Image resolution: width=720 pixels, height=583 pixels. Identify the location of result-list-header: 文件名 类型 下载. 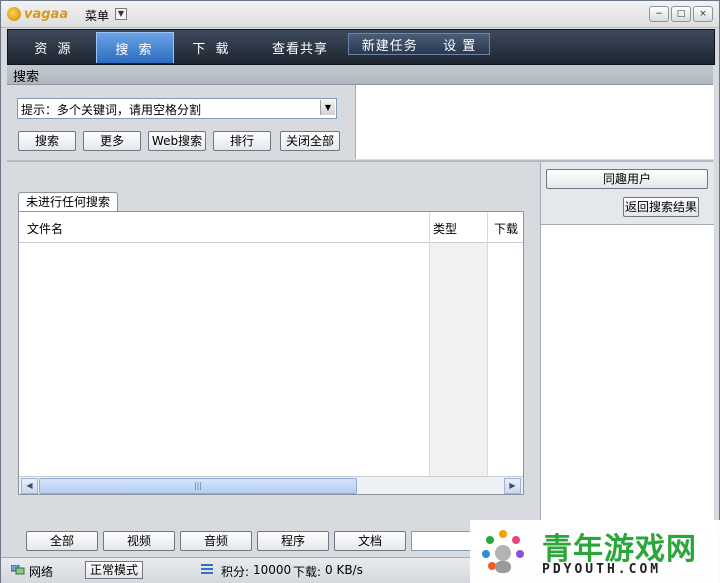
(271, 227).